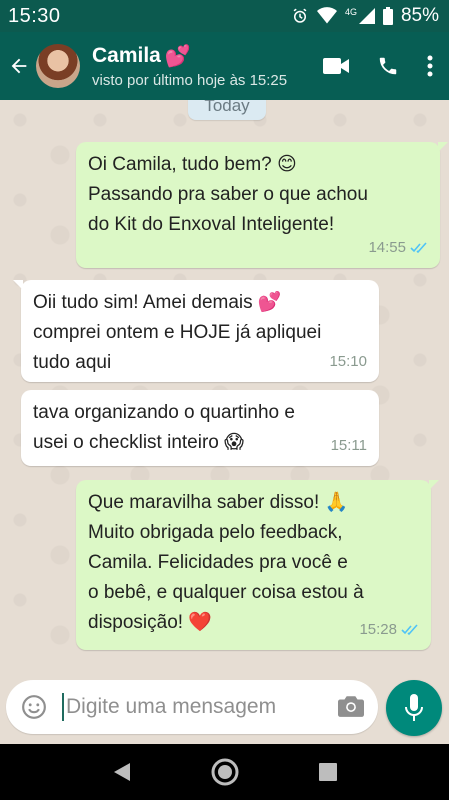 The width and height of the screenshot is (449, 800). Describe the element at coordinates (192, 164) in the screenshot. I see `message-line: Oi Camila, tudo bem? 😊` at that location.